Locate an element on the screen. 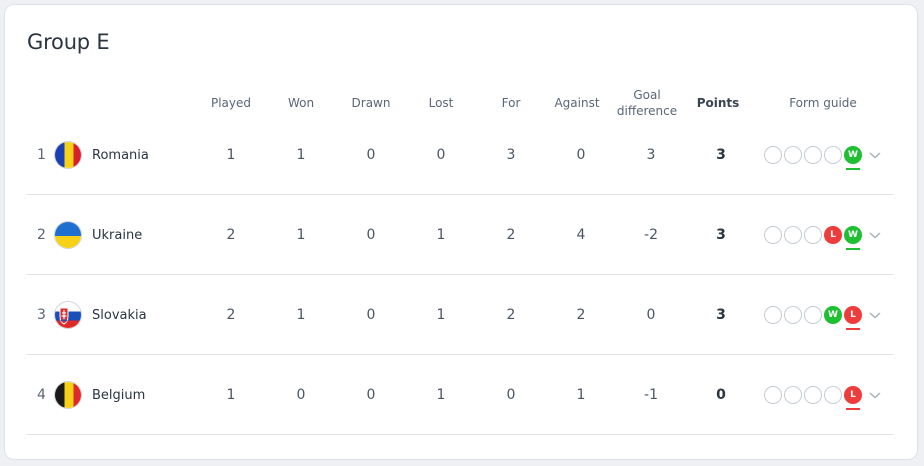 This screenshot has height=466, width=924. points-value: 0 is located at coordinates (721, 395).